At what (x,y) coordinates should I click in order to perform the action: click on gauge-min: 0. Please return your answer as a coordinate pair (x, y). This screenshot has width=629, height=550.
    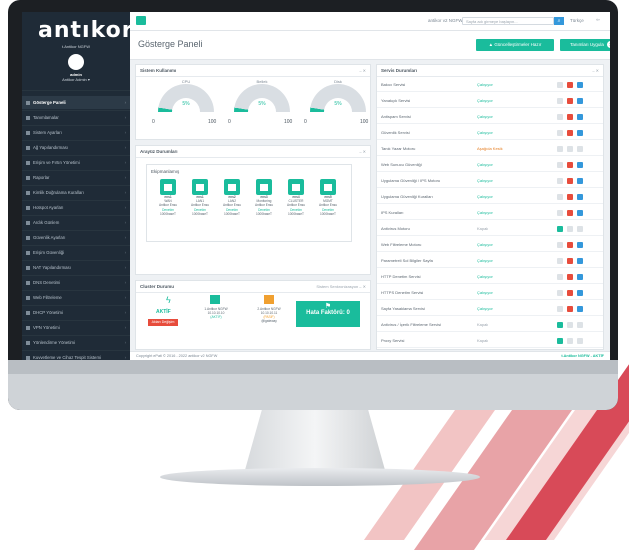
    Looking at the image, I should click on (305, 122).